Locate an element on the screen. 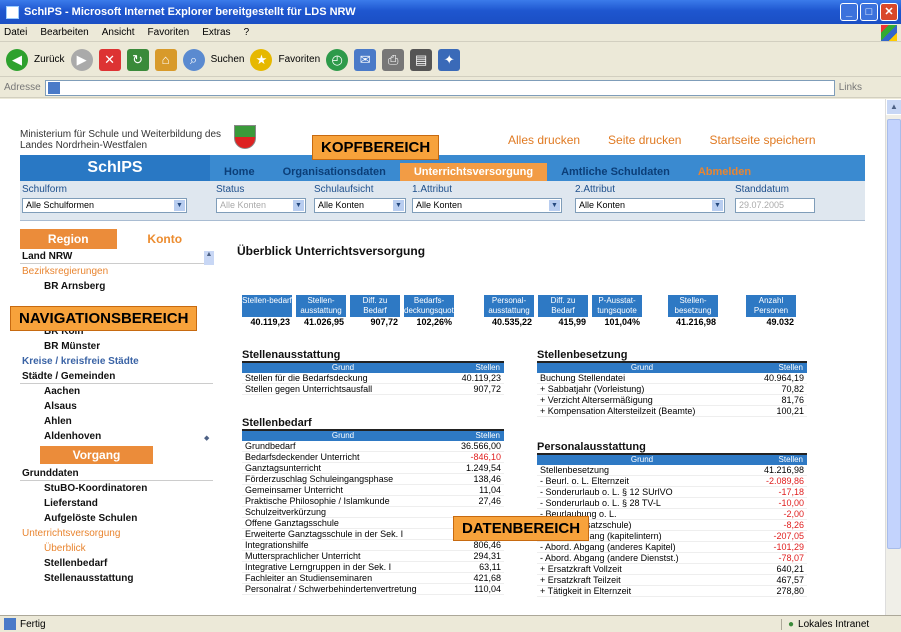  forward-arrow-icon: ▶ is located at coordinates (81, 59).